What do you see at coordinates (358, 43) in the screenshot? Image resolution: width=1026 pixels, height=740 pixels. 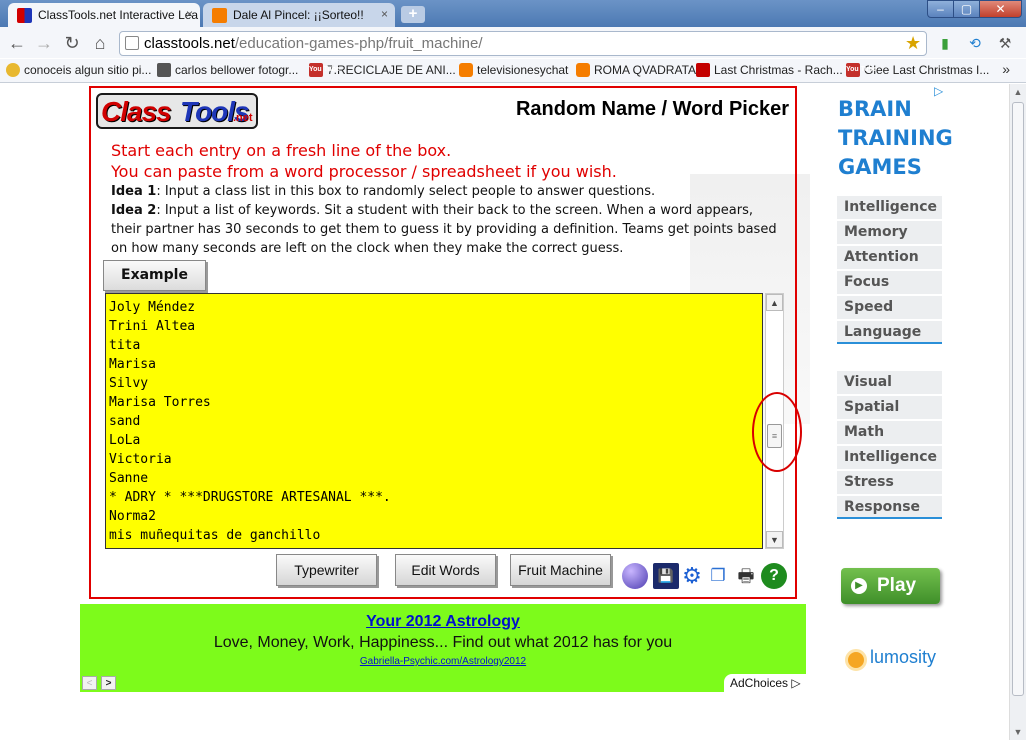 I see `url-path: /education-games-php/fruit_machine/` at bounding box center [358, 43].